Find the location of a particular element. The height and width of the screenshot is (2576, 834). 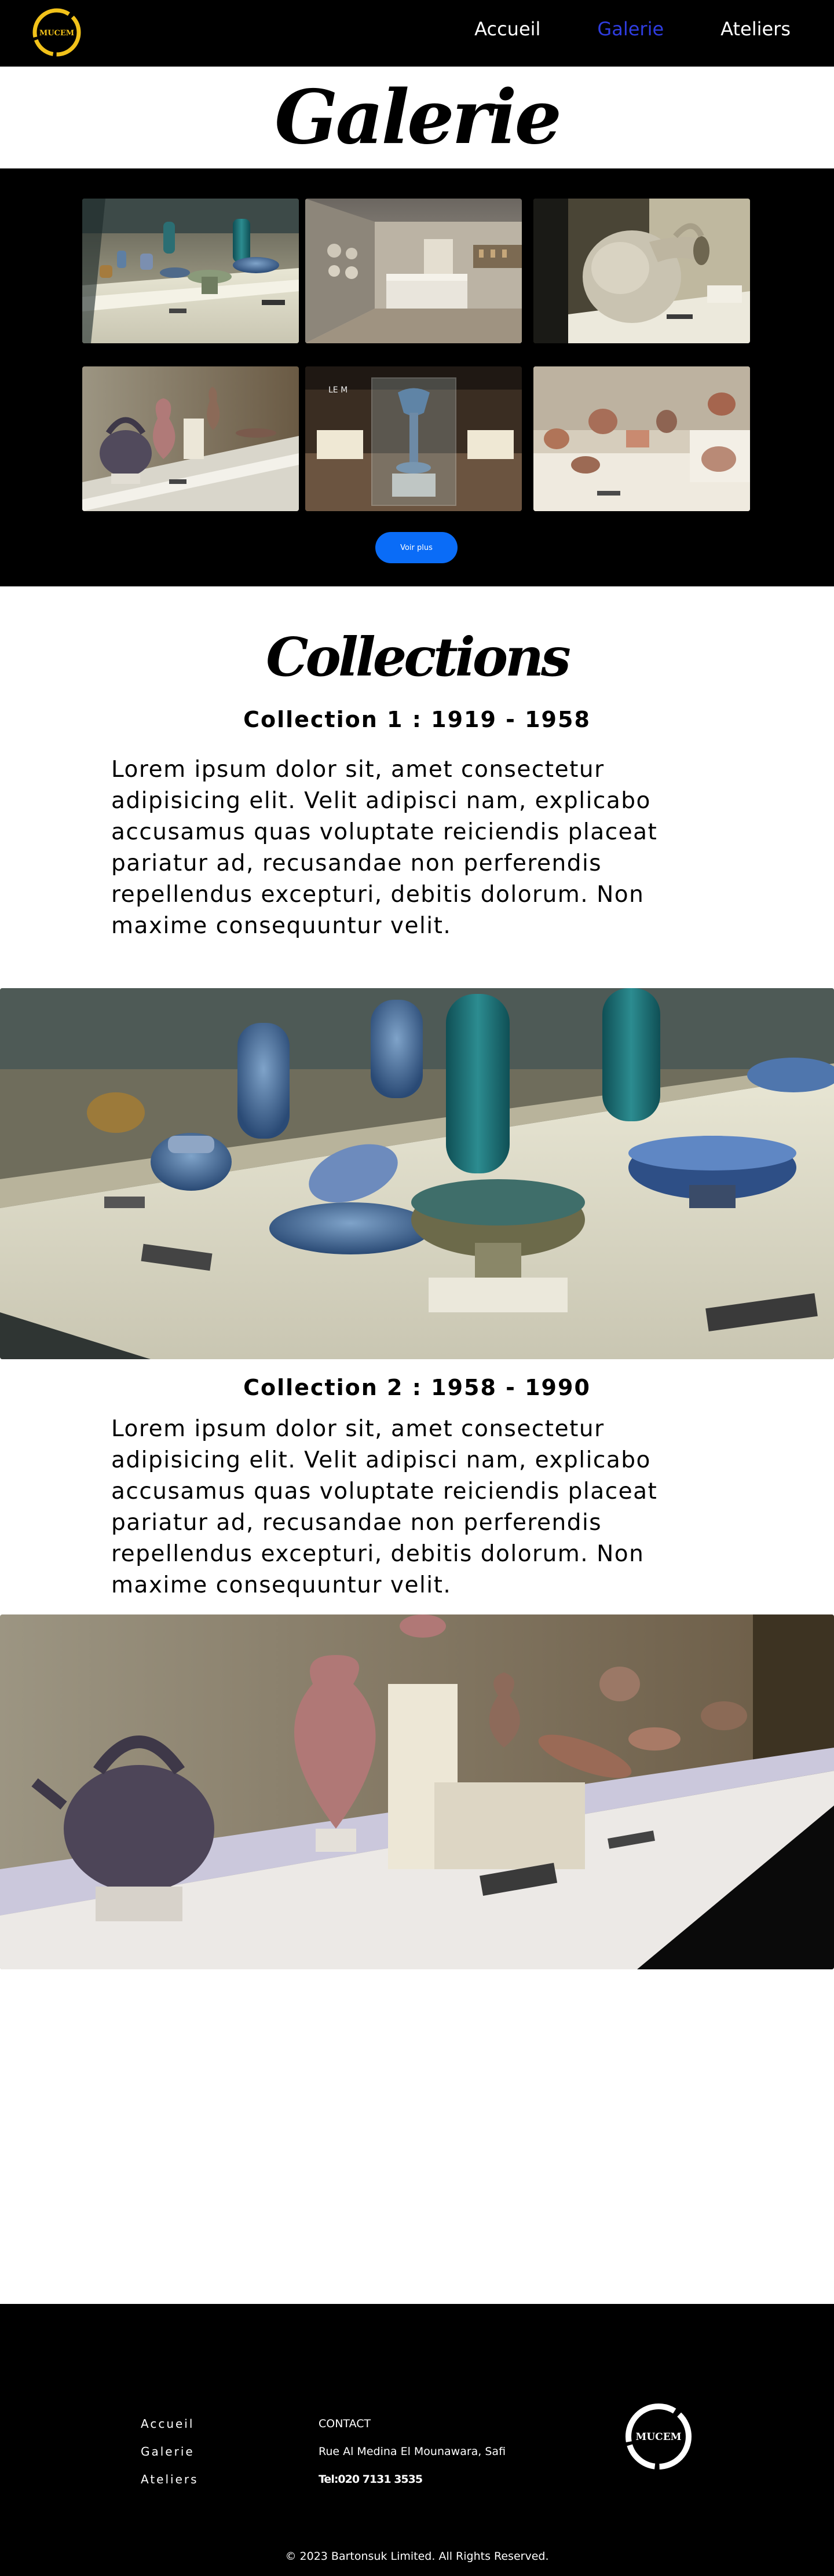

blue-ceramics-showcase-photo is located at coordinates (417, 1173).